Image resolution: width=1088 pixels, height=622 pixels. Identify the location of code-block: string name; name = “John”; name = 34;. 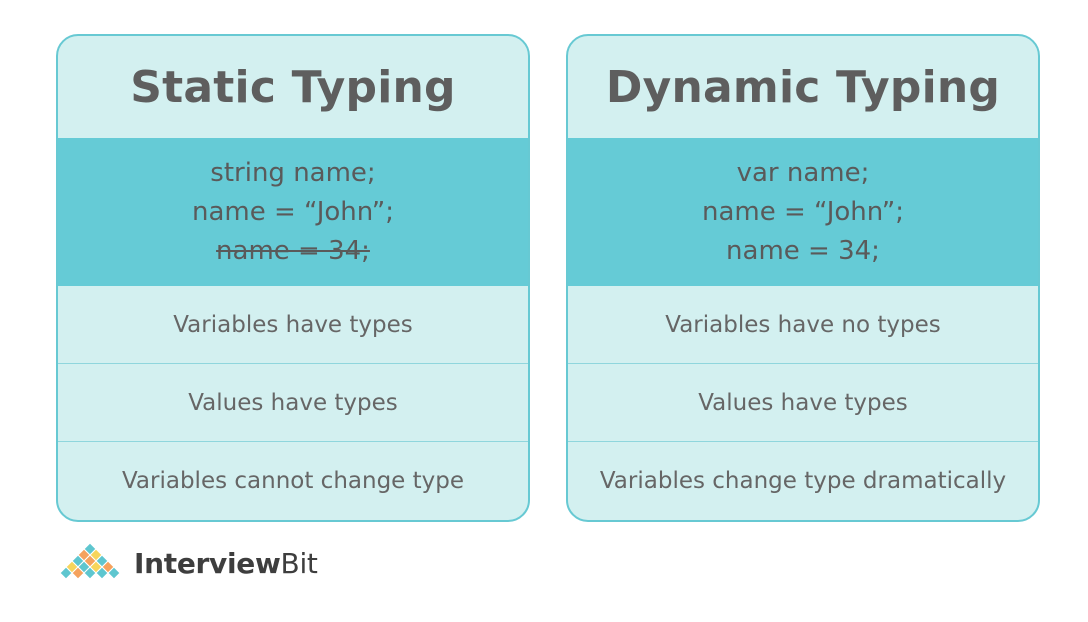
(293, 212).